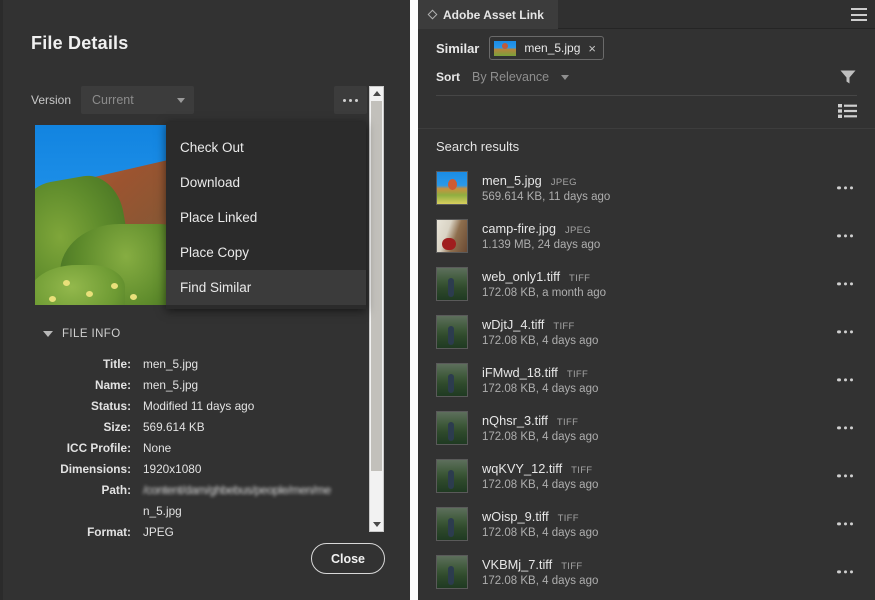 This screenshot has height=600, width=875. I want to click on result-filename: camp-fire.jpg, so click(519, 228).